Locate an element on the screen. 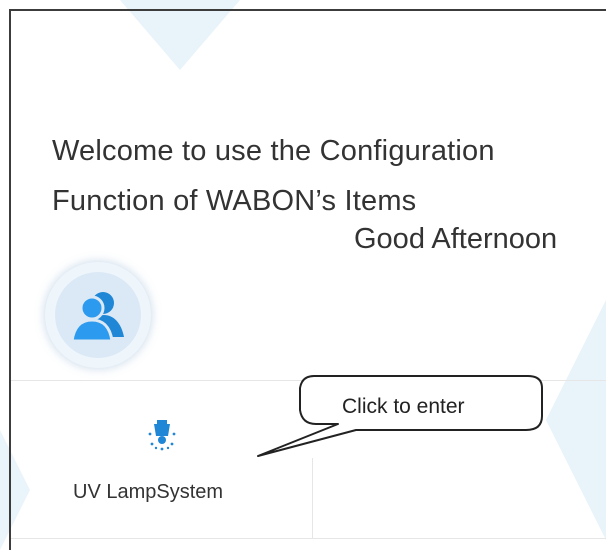 The width and height of the screenshot is (606, 550). user-avatar is located at coordinates (98, 315).